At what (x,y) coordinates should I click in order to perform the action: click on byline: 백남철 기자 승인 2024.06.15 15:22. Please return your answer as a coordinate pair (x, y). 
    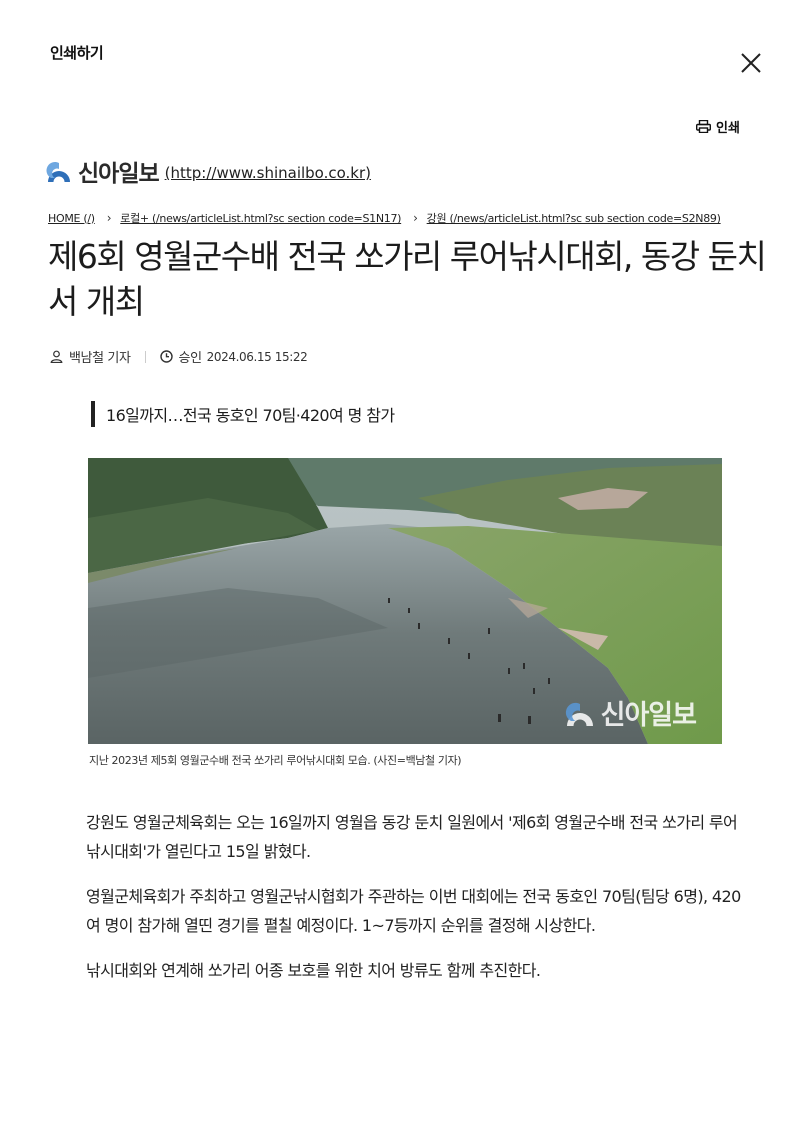
    Looking at the image, I should click on (179, 356).